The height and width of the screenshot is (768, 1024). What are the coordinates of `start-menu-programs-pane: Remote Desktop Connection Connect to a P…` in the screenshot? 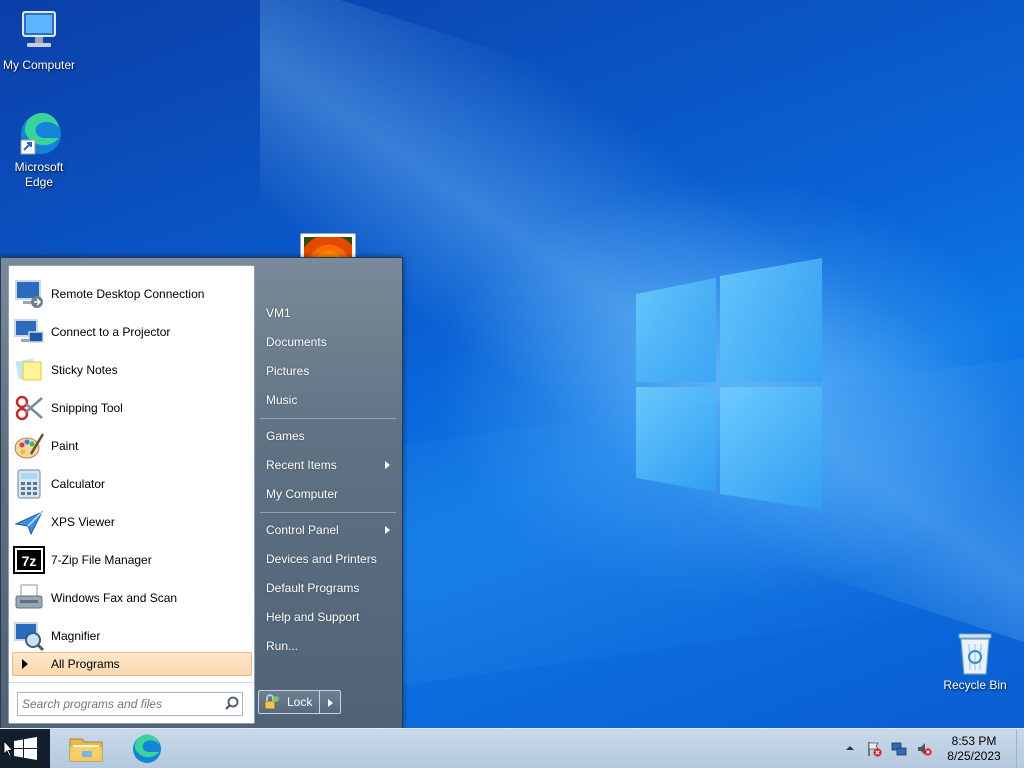 It's located at (131, 494).